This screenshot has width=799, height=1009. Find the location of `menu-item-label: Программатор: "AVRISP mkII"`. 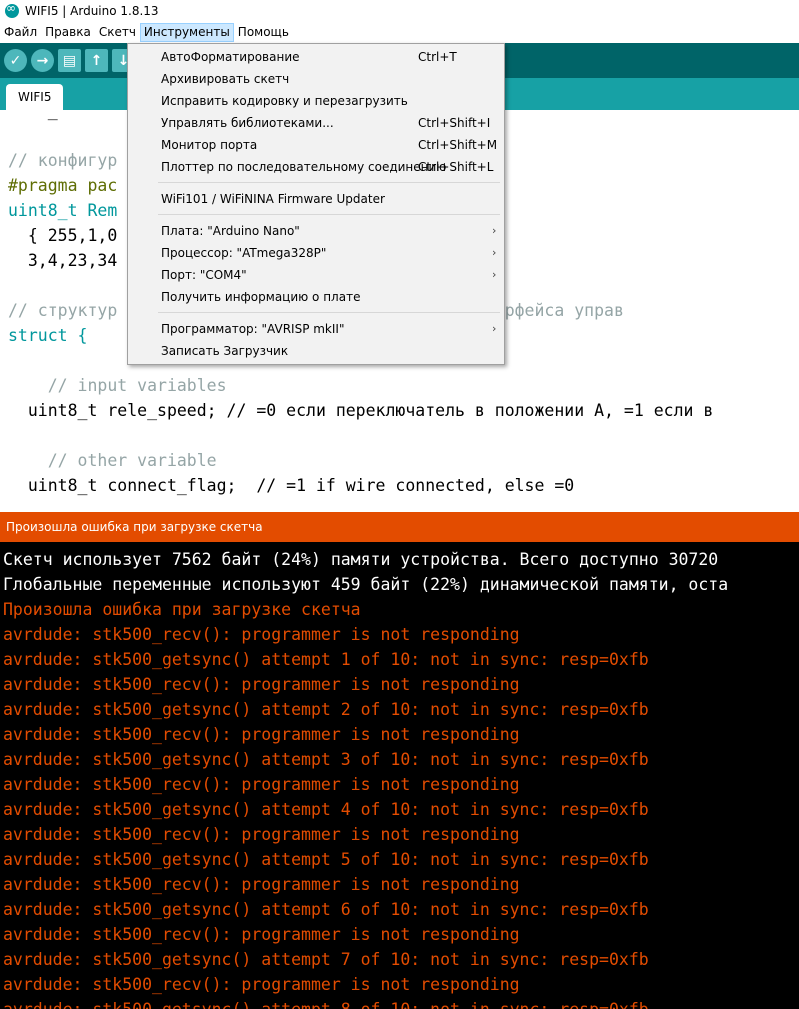

menu-item-label: Программатор: "AVRISP mkII" is located at coordinates (253, 329).